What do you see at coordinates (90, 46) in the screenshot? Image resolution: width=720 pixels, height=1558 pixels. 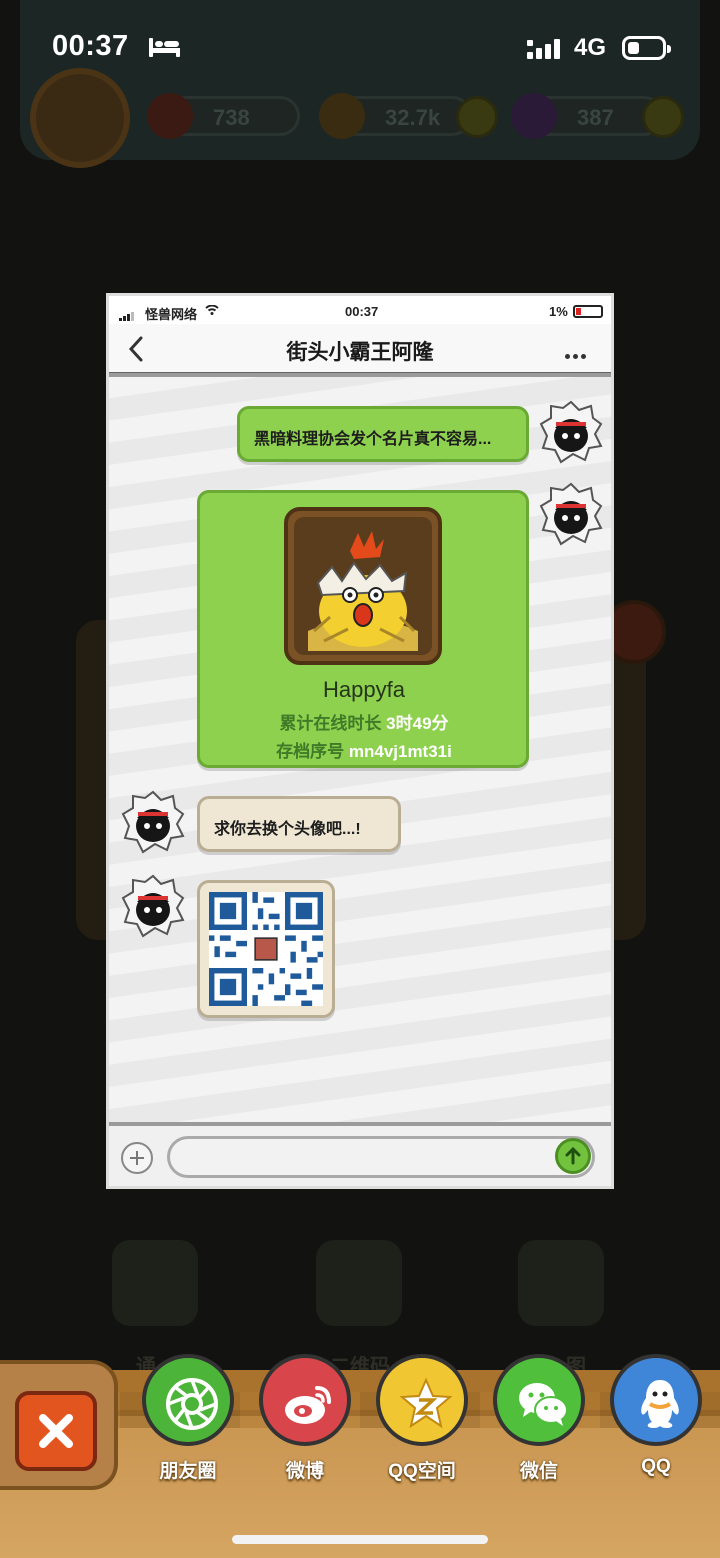 I see `status-time: 00:37` at bounding box center [90, 46].